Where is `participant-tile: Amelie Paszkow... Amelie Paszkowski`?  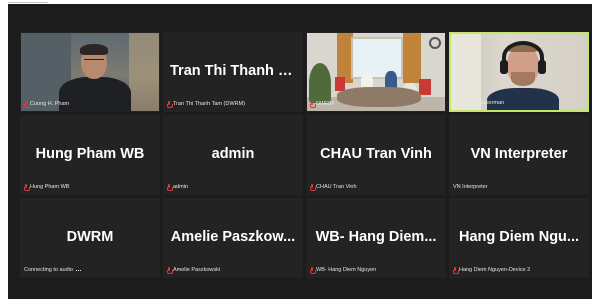
participant-tile: Amelie Paszkow... Amelie Paszkowski is located at coordinates (233, 238).